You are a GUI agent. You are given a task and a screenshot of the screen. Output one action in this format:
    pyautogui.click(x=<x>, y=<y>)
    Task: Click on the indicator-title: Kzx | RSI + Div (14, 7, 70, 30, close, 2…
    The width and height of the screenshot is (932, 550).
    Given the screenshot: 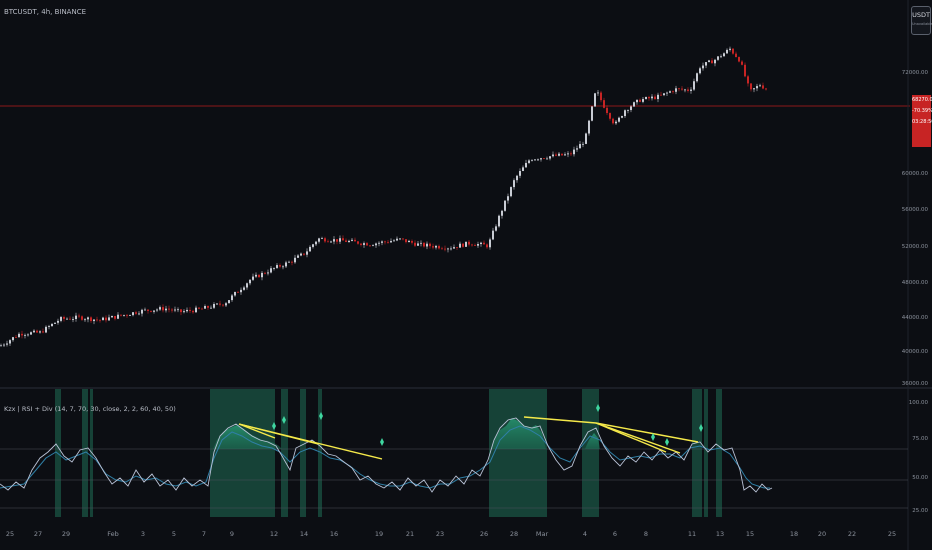 What is the action you would take?
    pyautogui.click(x=90, y=409)
    